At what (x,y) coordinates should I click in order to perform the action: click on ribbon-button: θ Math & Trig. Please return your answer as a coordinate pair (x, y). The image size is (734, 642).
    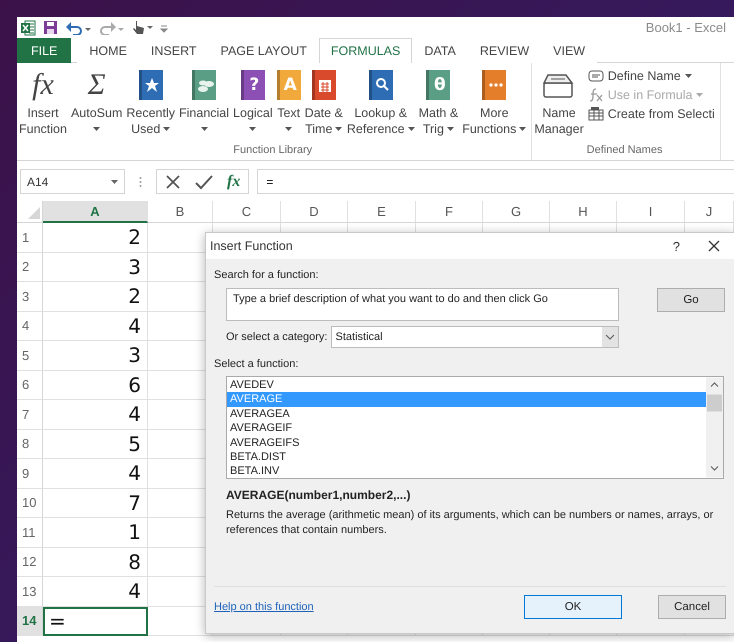
    Looking at the image, I should click on (438, 102).